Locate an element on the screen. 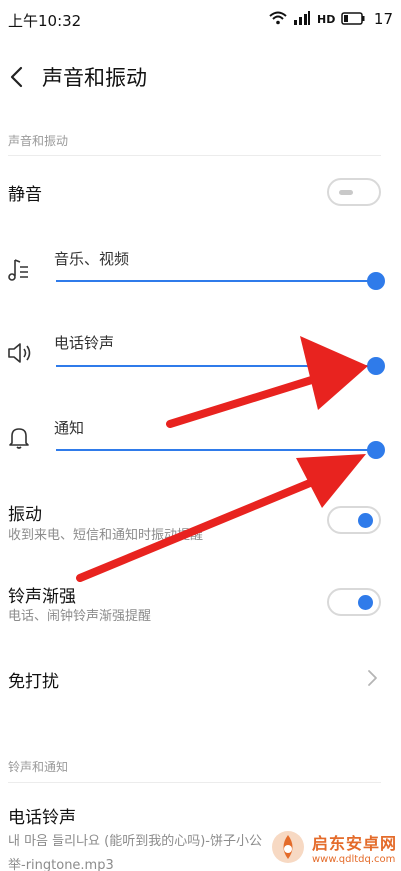  watermark-logo-icon is located at coordinates (287, 847).